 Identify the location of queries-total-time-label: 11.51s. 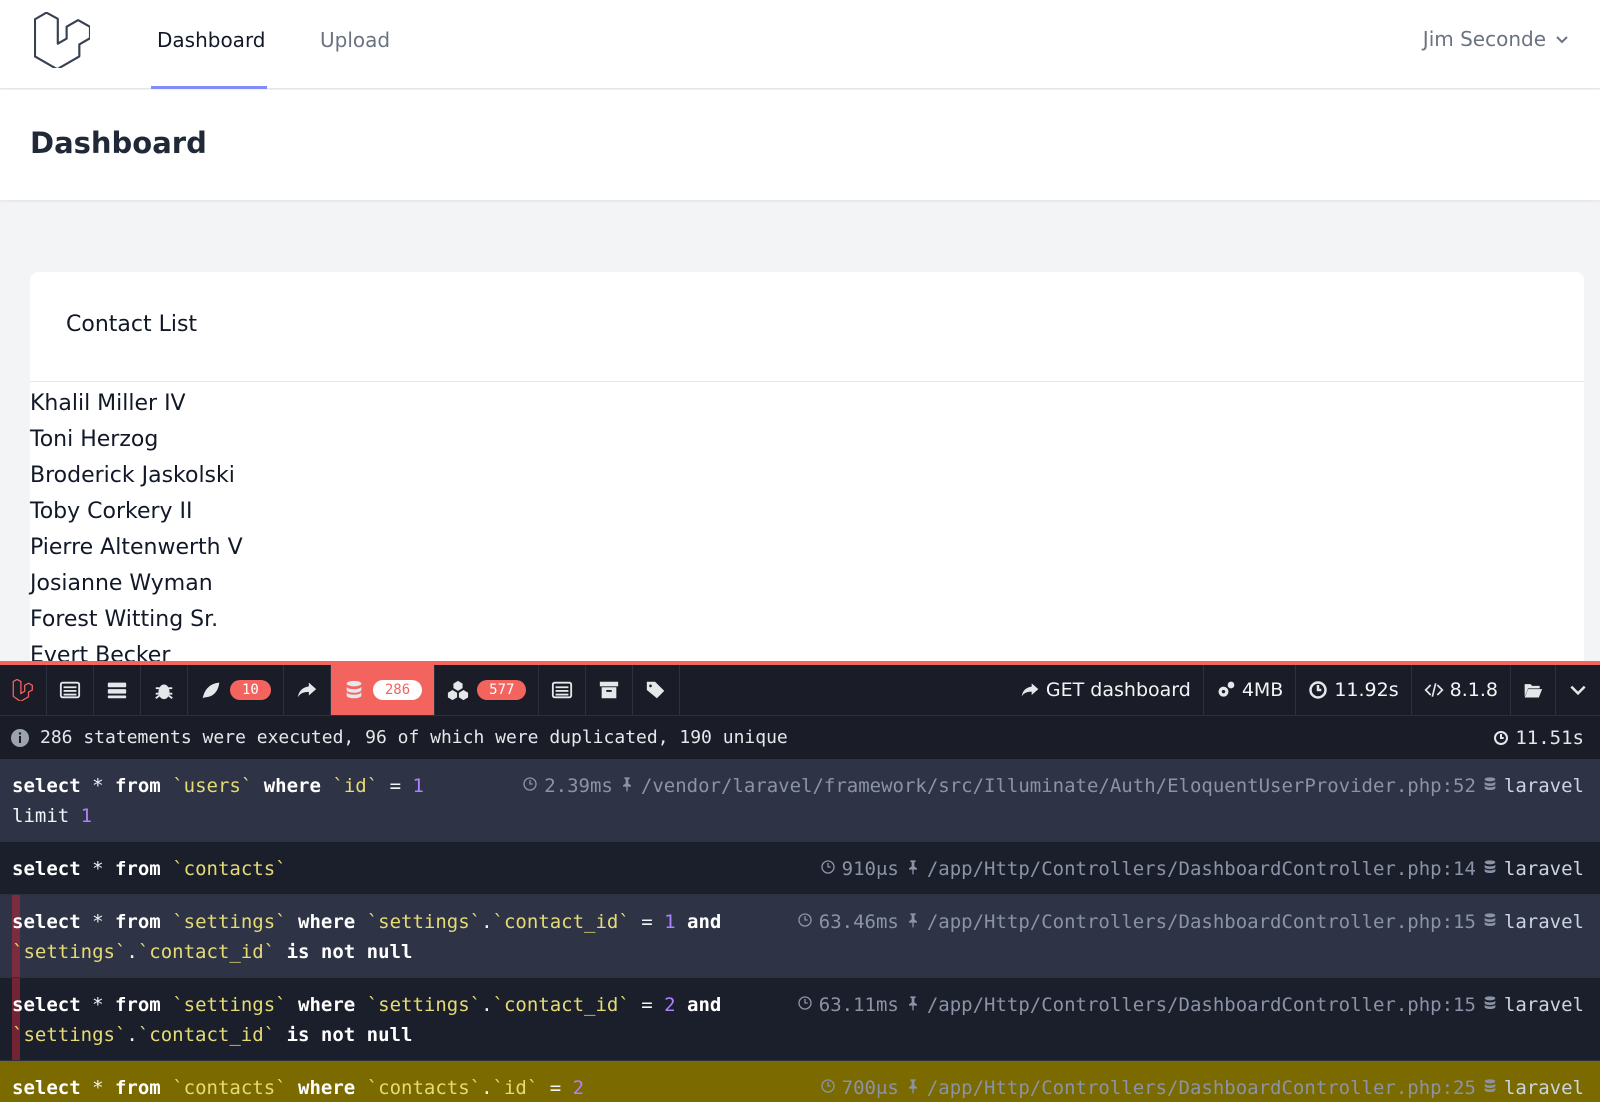
(1549, 737).